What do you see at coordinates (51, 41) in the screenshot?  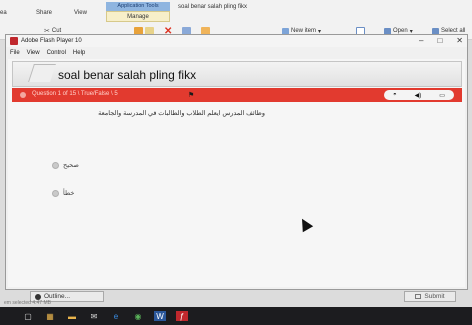 I see `flash-window-title: Adobe Flash Player 10` at bounding box center [51, 41].